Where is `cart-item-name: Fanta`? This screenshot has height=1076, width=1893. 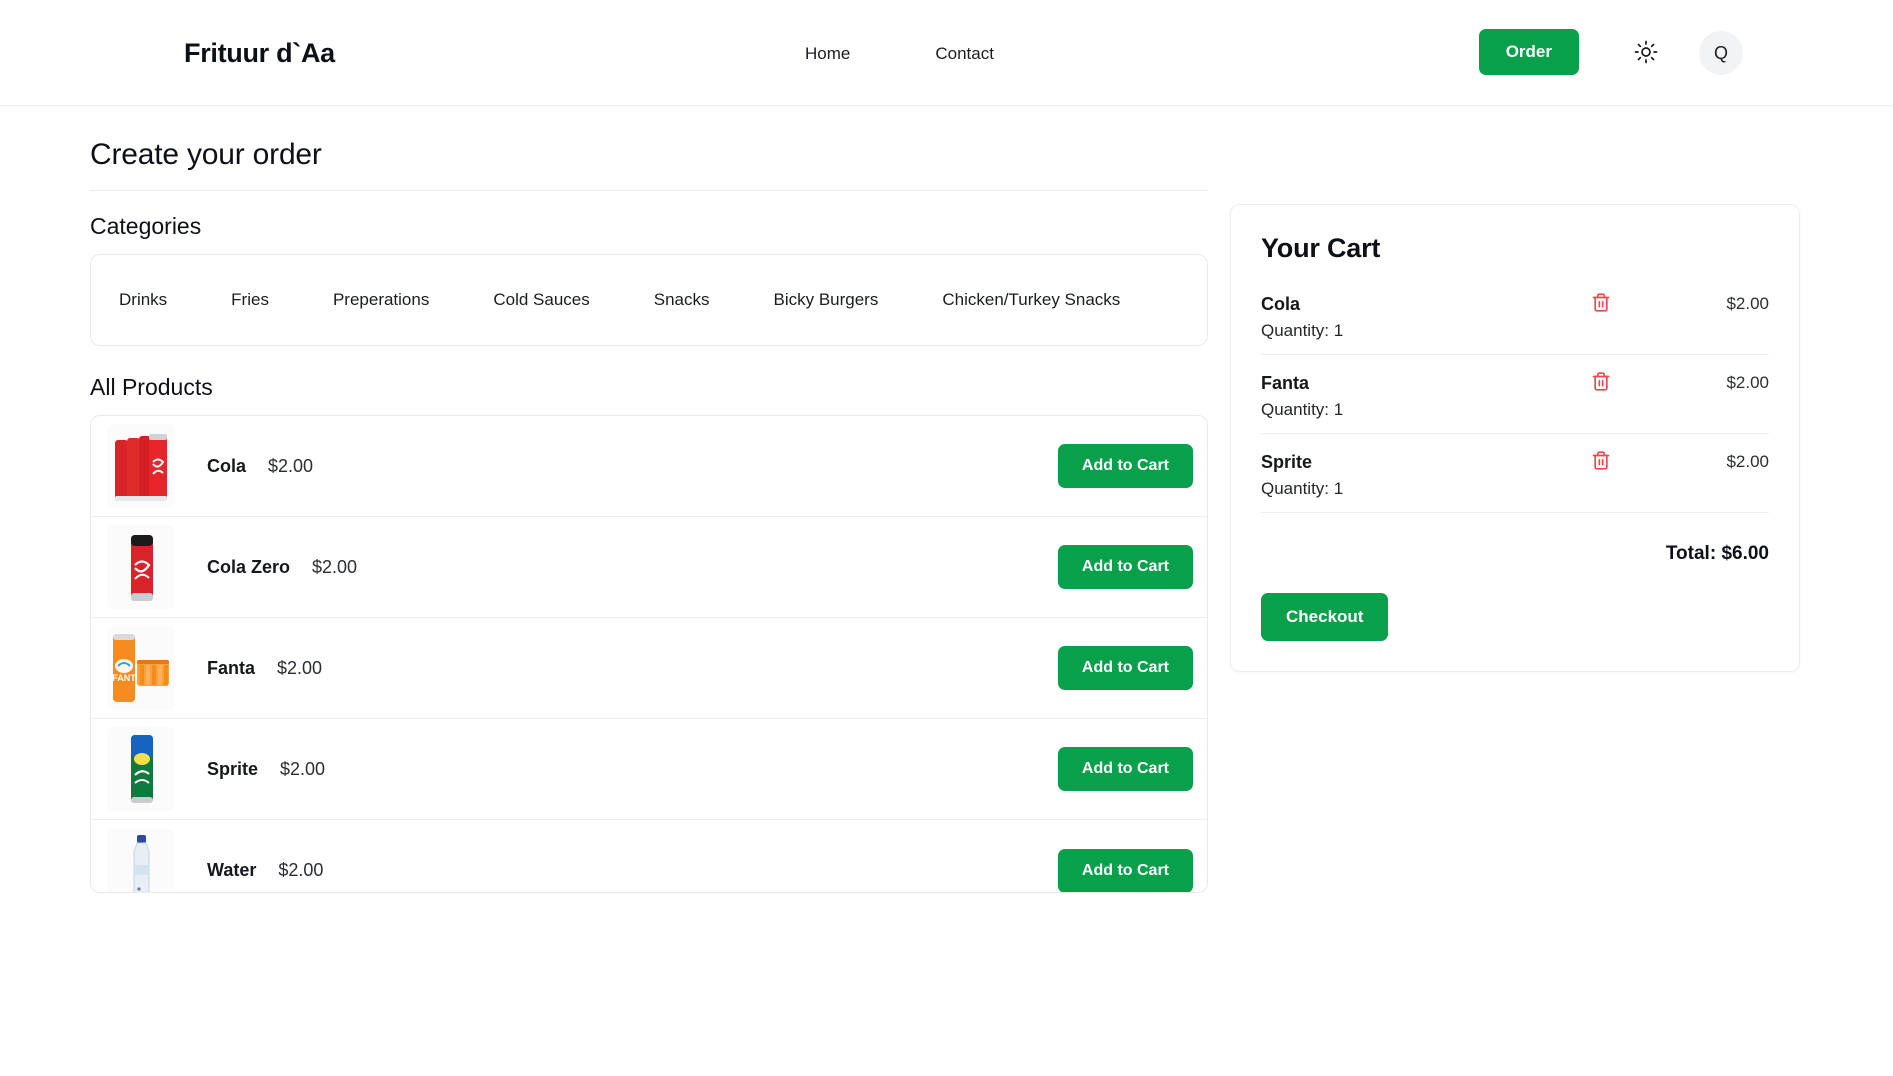
cart-item-name: Fanta is located at coordinates (1285, 382).